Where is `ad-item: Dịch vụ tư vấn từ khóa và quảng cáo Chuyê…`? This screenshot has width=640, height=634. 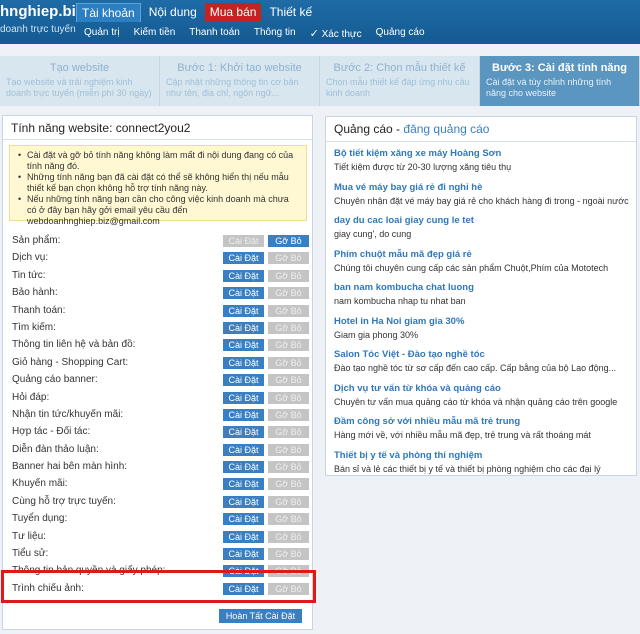 ad-item: Dịch vụ tư vấn từ khóa và quảng cáo Chuyê… is located at coordinates (481, 399).